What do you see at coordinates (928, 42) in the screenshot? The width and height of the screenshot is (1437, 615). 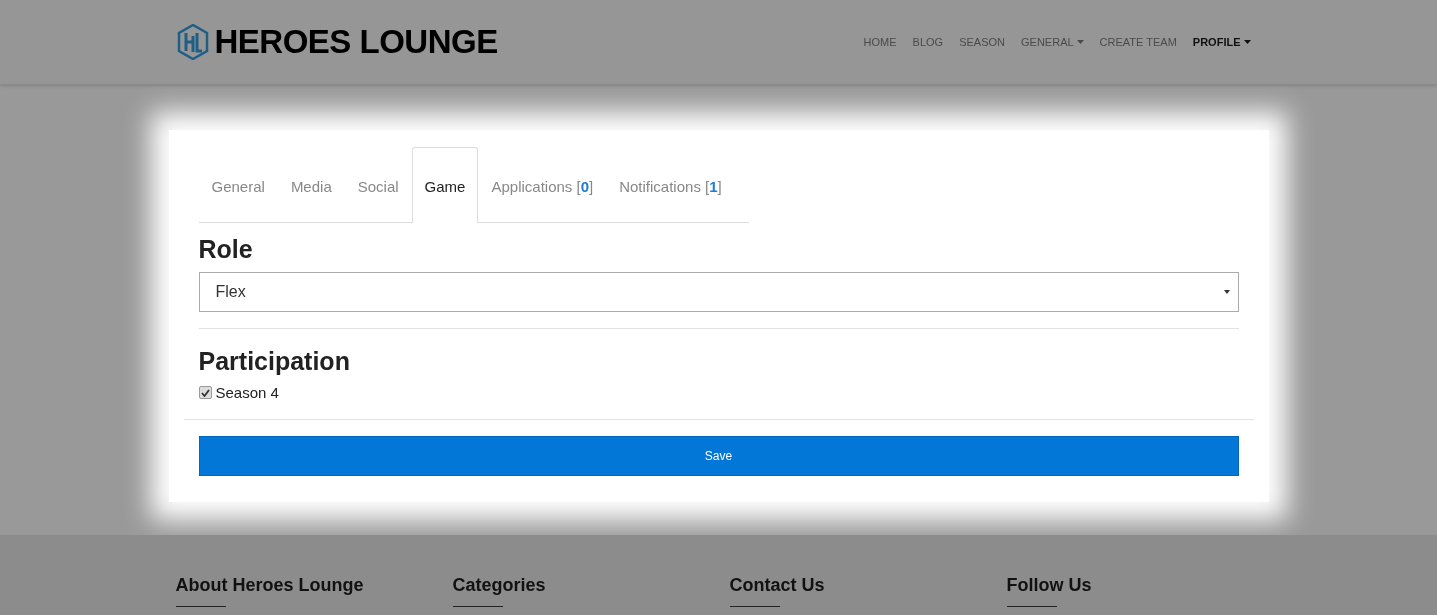 I see `nav-link: BLOG` at bounding box center [928, 42].